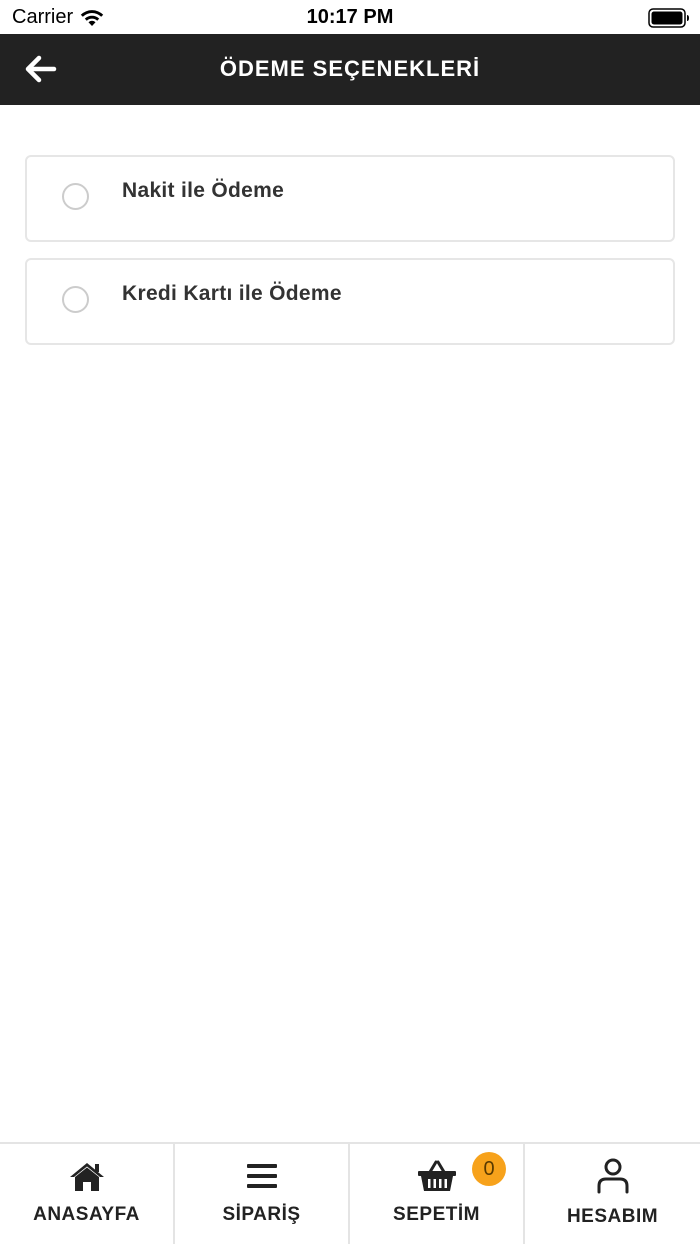  I want to click on nav-label: SEPETİM, so click(436, 1214).